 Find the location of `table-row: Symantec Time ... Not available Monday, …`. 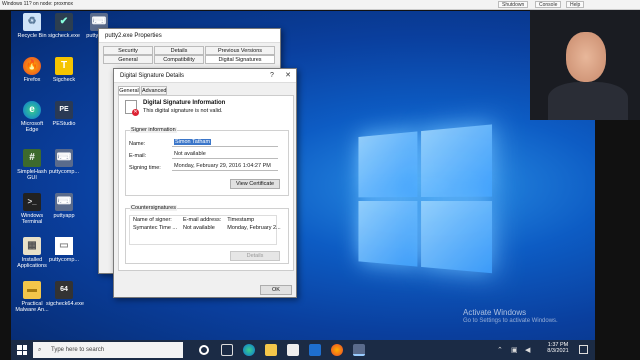

table-row: Symantec Time ... Not available Monday, … is located at coordinates (207, 228).